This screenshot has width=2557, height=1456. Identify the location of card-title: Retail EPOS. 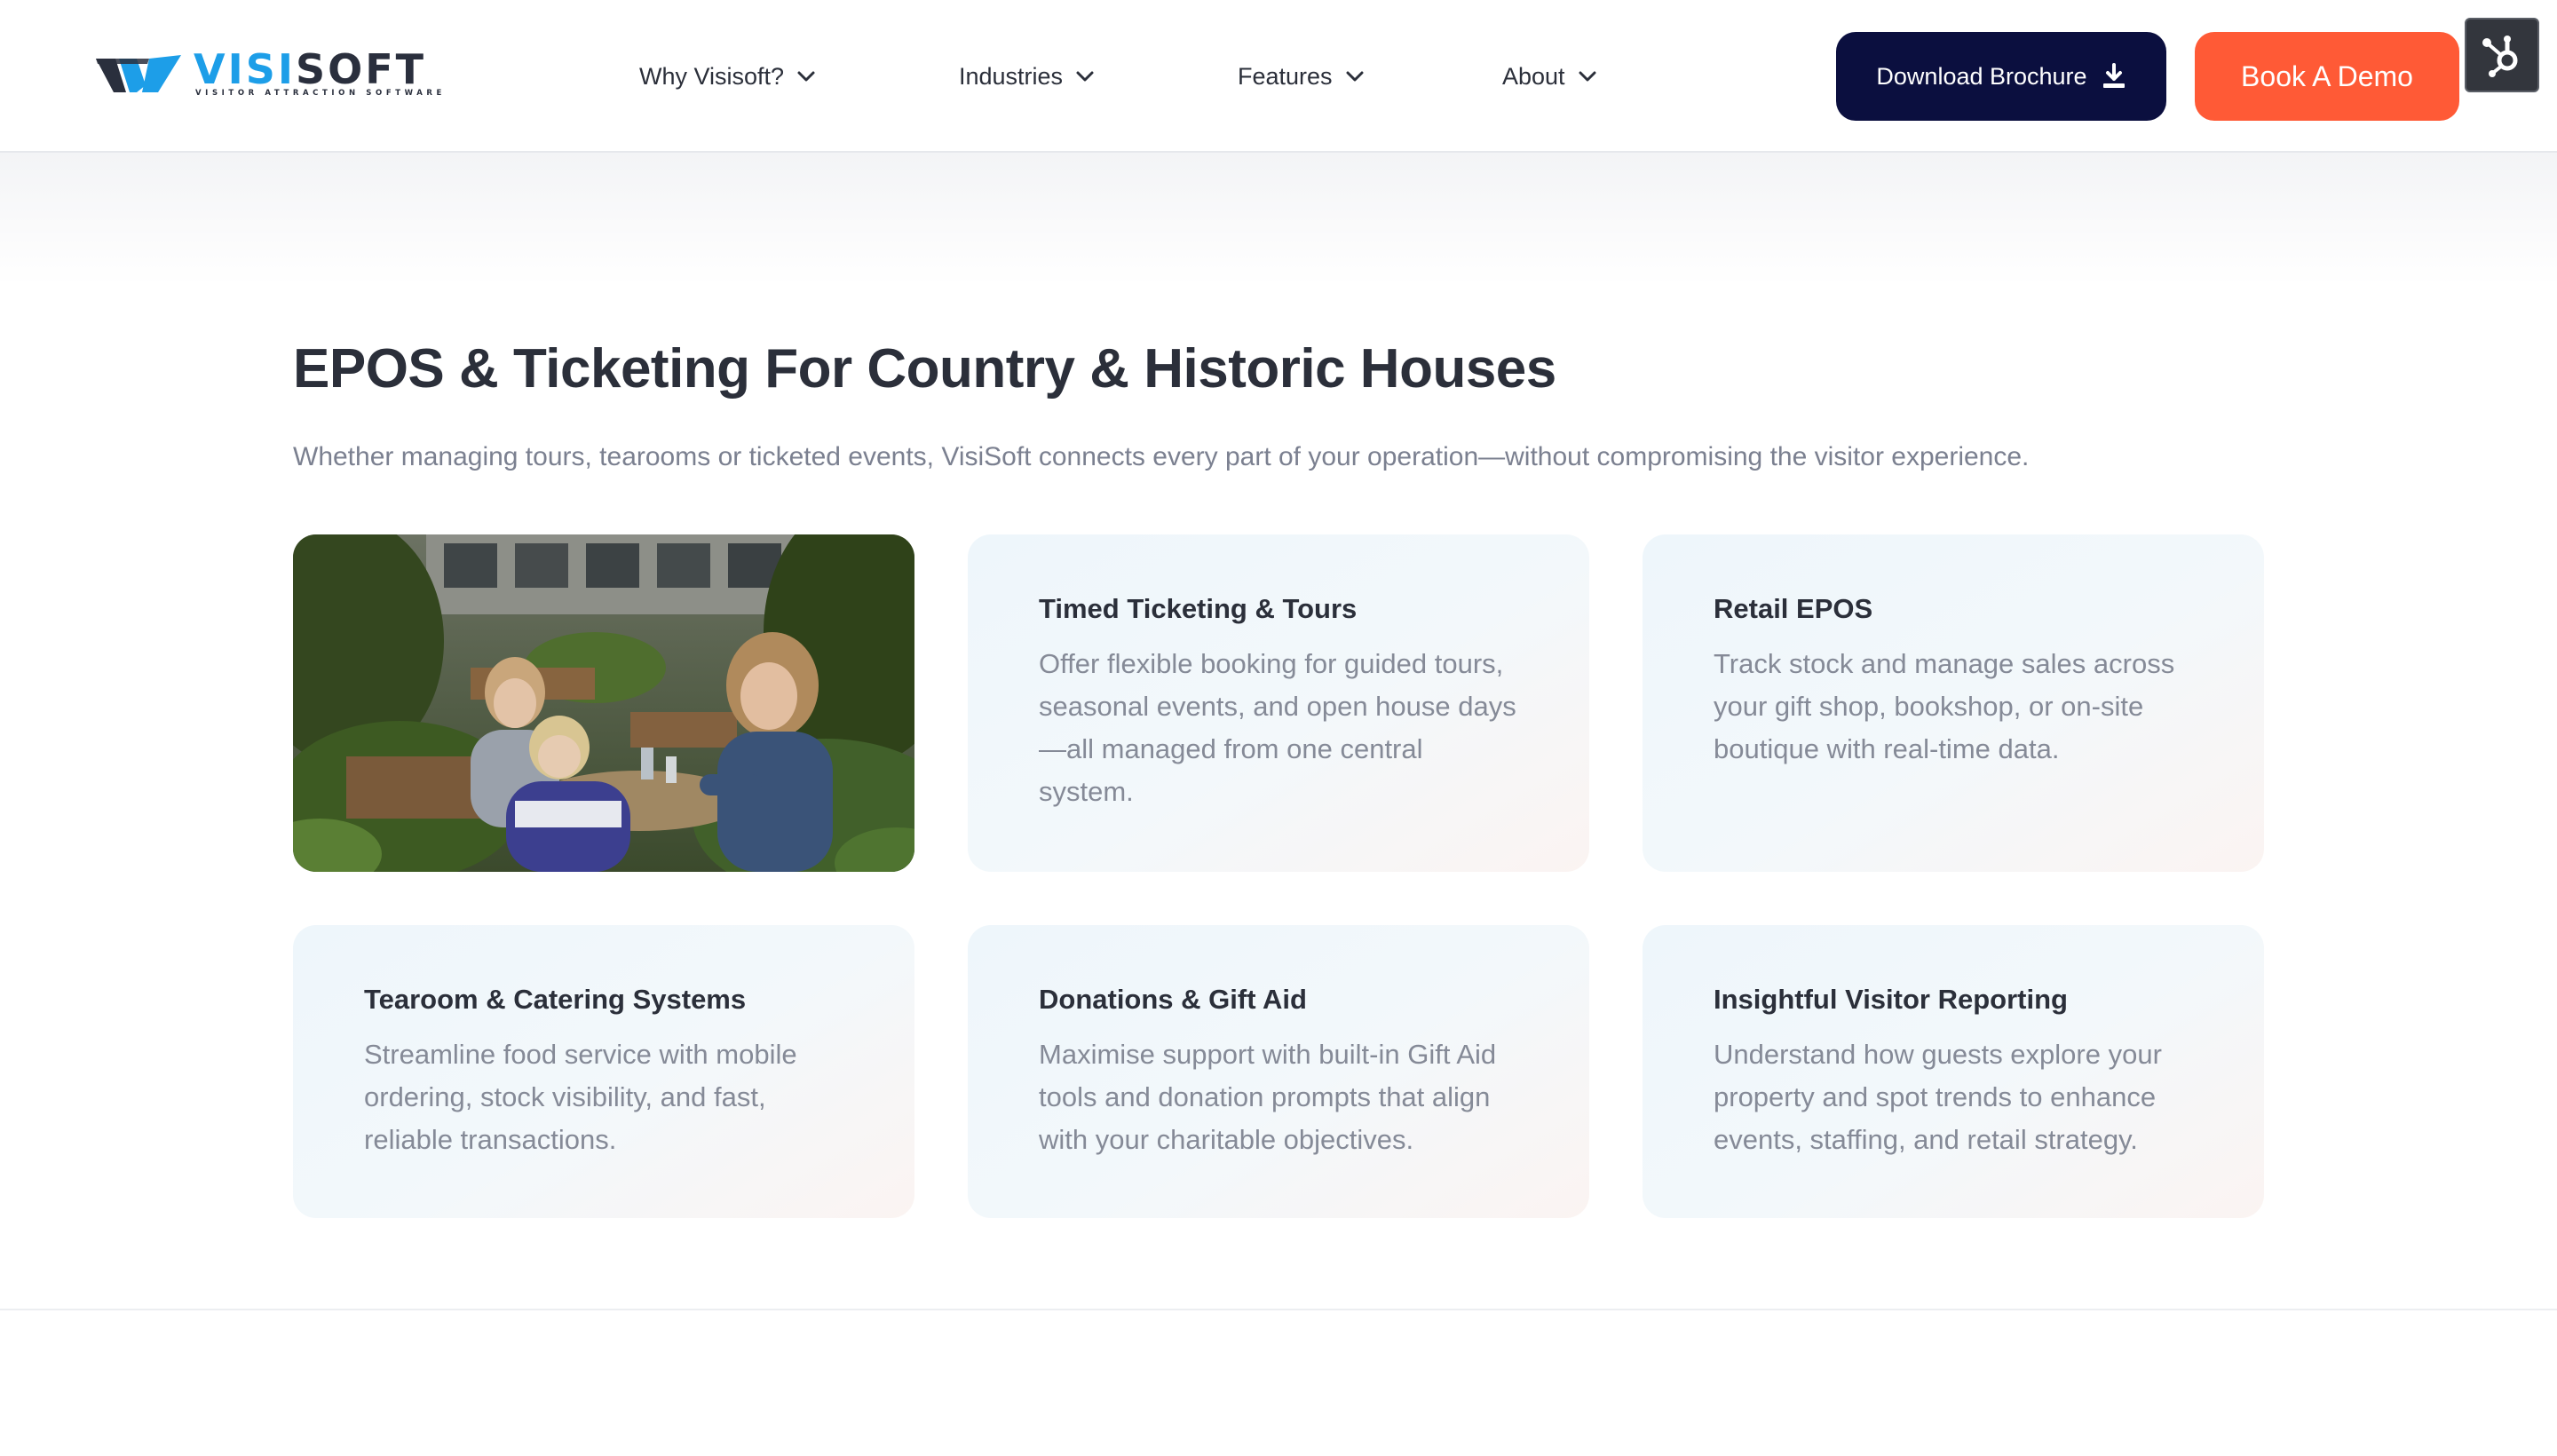
(1793, 608).